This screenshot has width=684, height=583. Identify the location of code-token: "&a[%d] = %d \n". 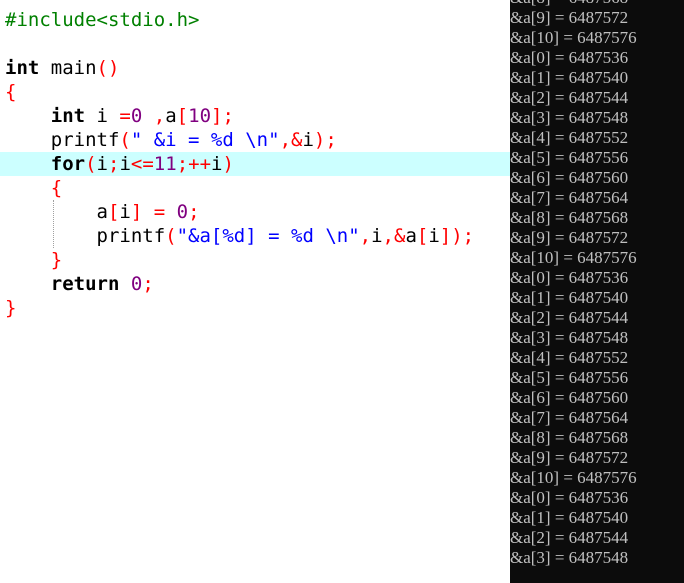
(268, 236).